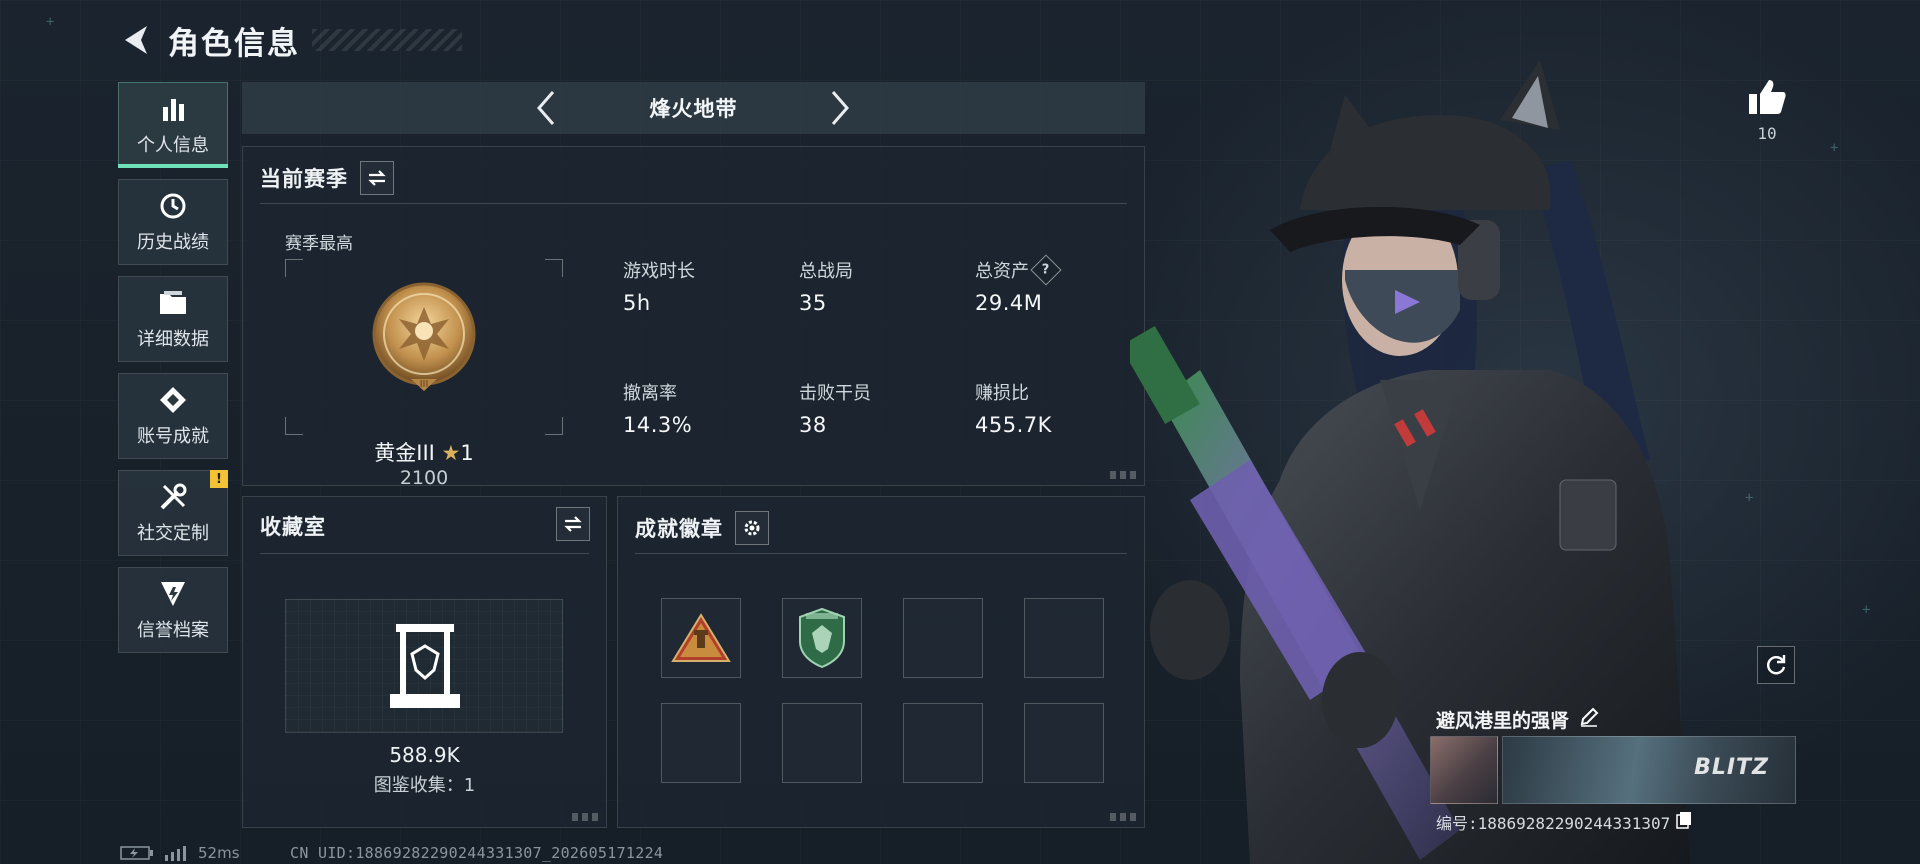  I want to click on folder-icon, so click(173, 303).